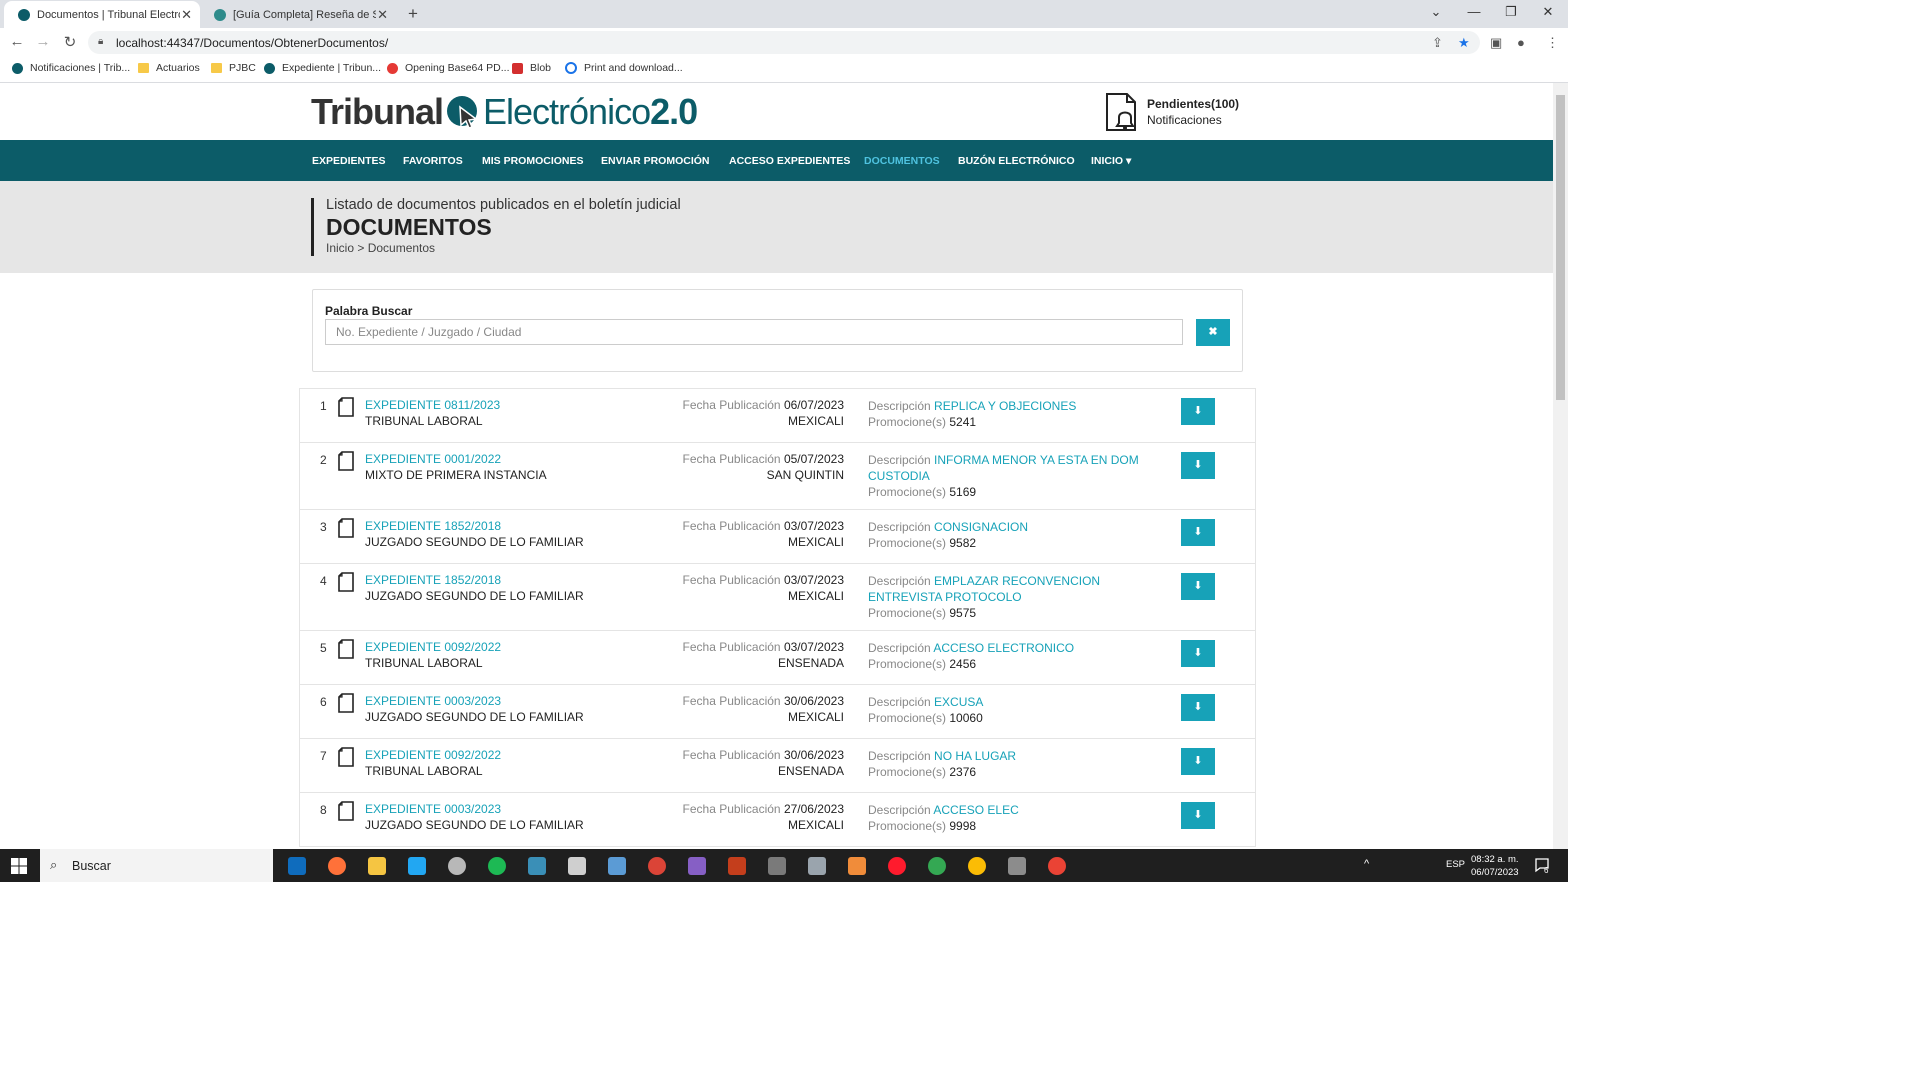  I want to click on app-orange-icon, so click(857, 866).